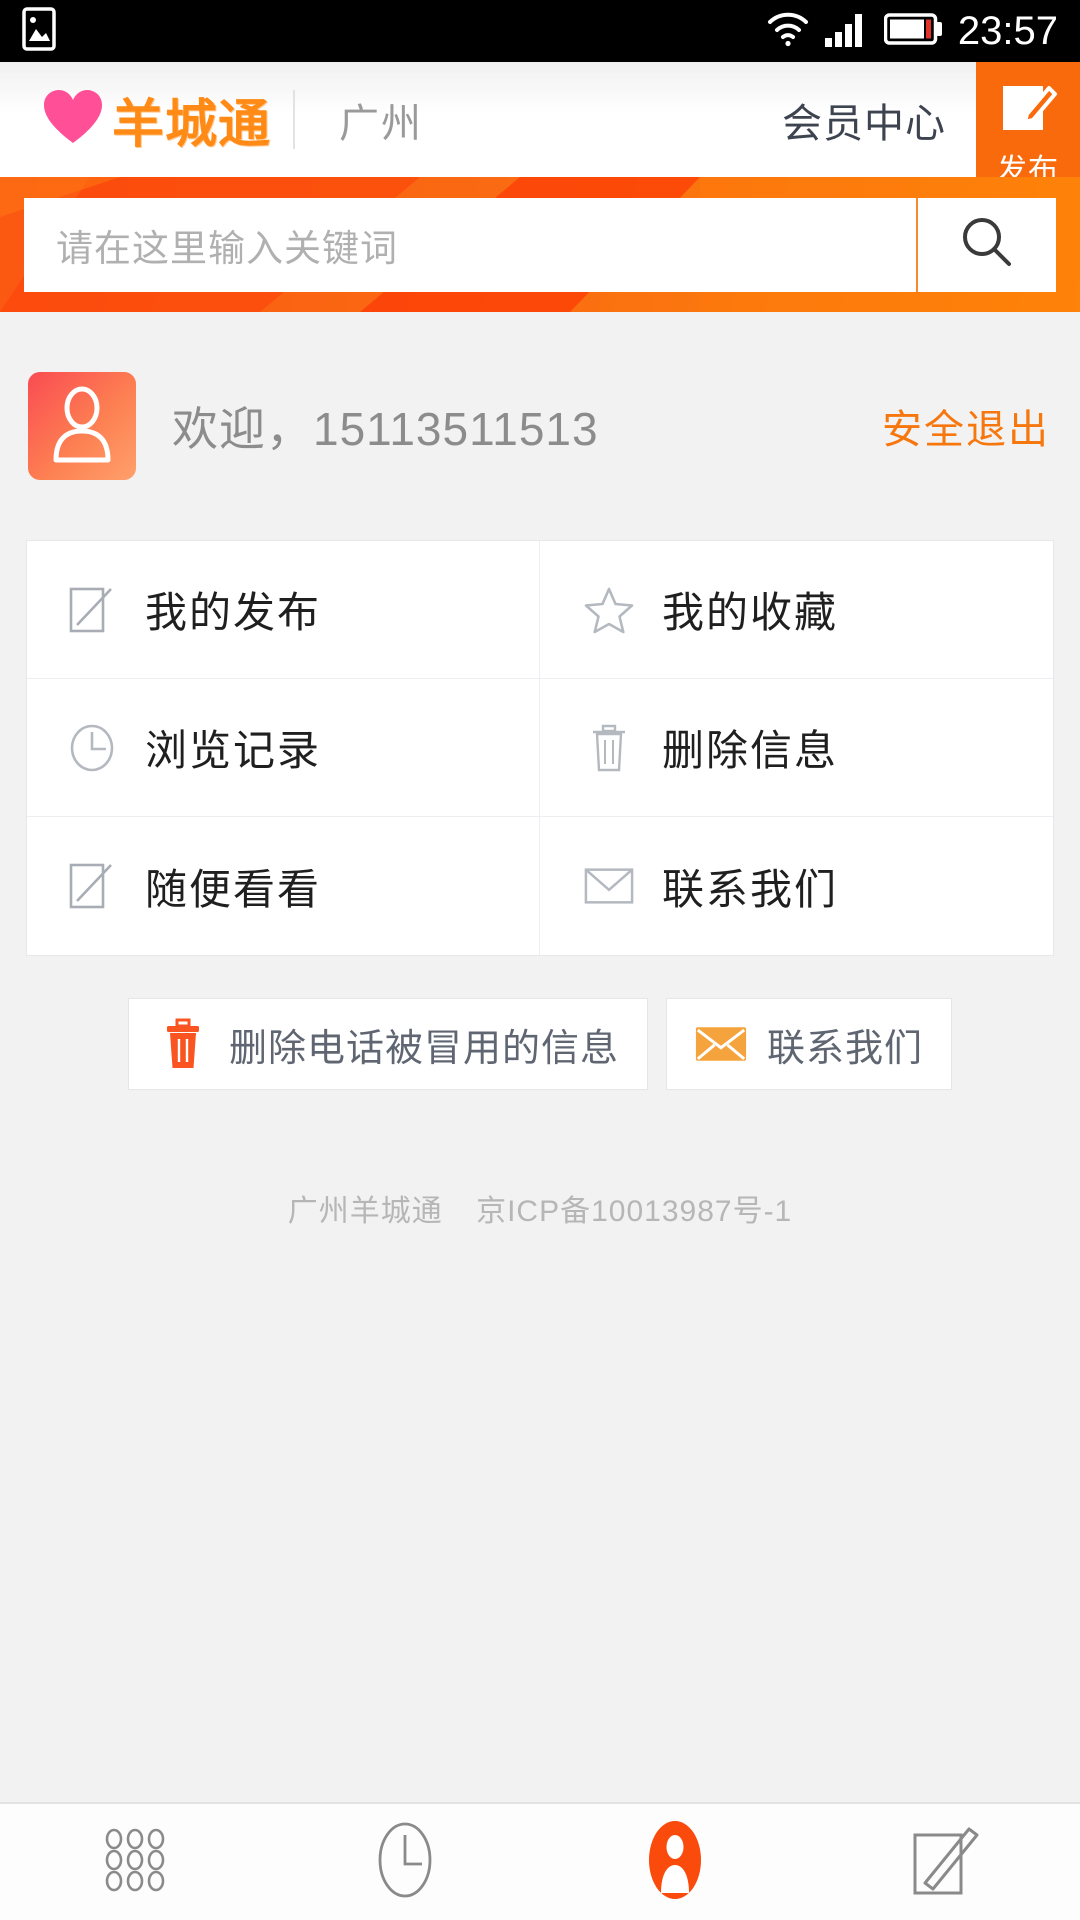  Describe the element at coordinates (233, 612) in the screenshot. I see `menu-item-label: 我的发布` at that location.